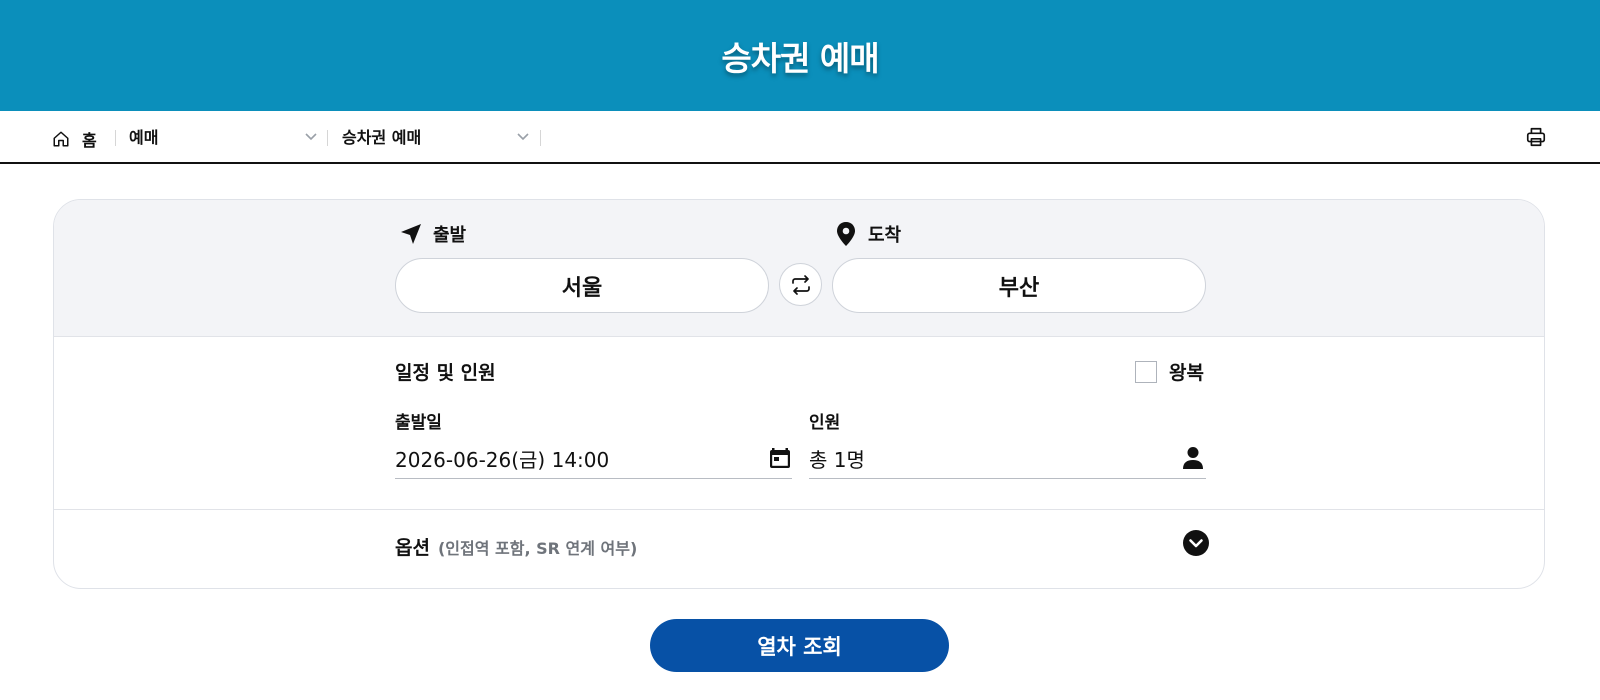 This screenshot has height=700, width=1600. Describe the element at coordinates (825, 423) in the screenshot. I see `passengers-label: 인원` at that location.